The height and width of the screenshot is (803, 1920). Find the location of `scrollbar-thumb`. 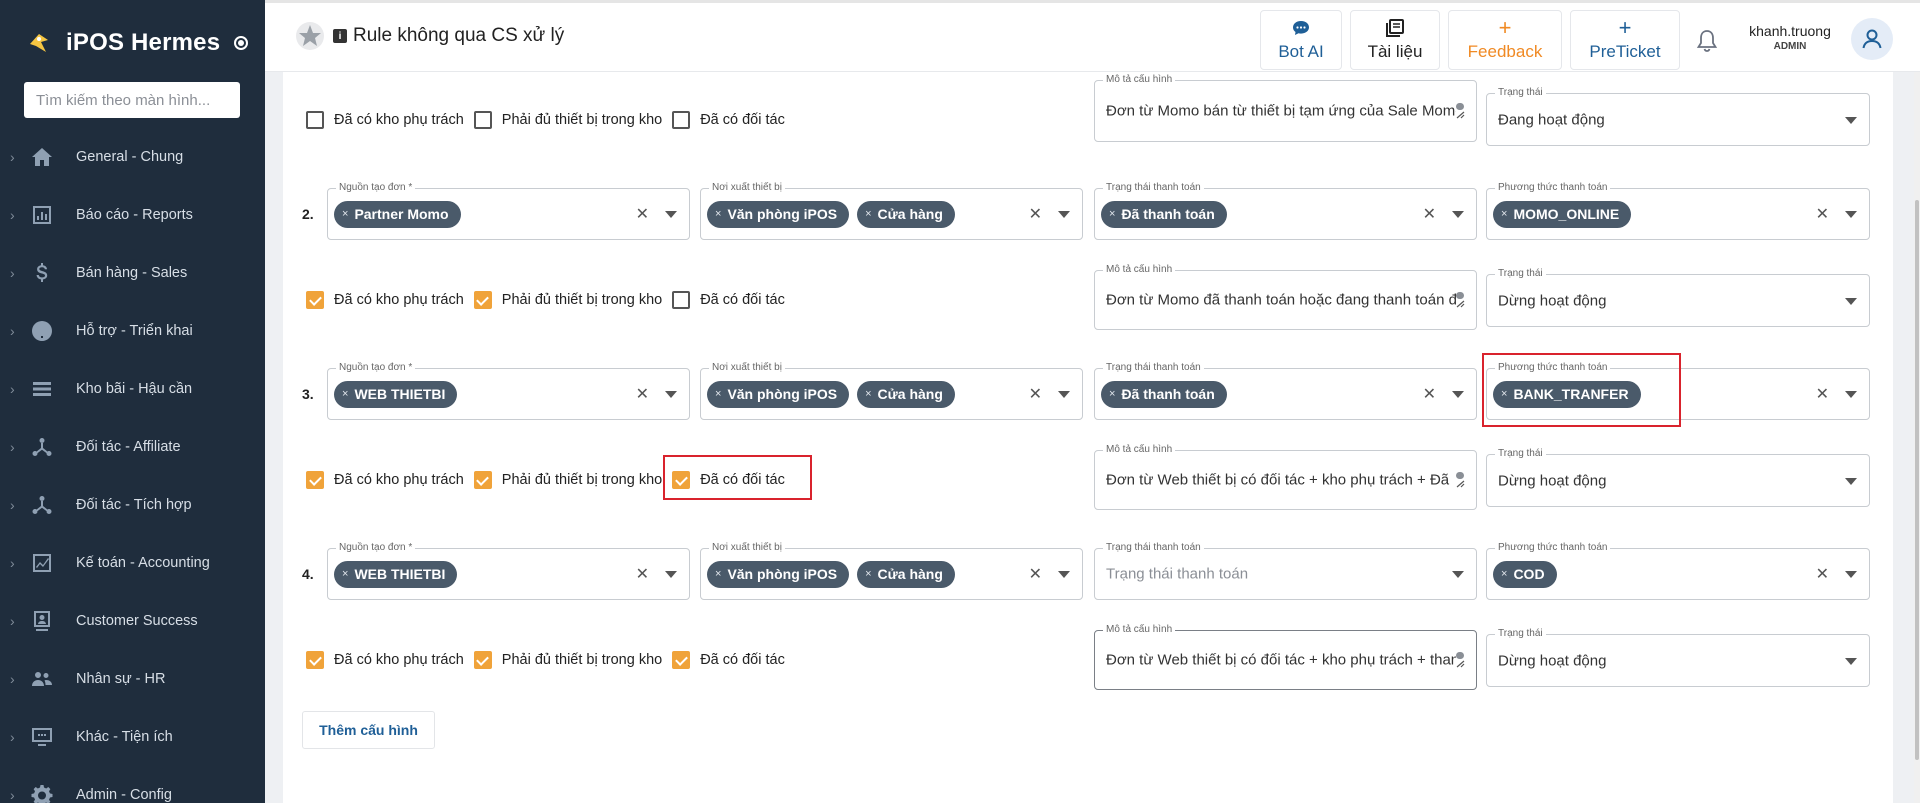

scrollbar-thumb is located at coordinates (1917, 480).